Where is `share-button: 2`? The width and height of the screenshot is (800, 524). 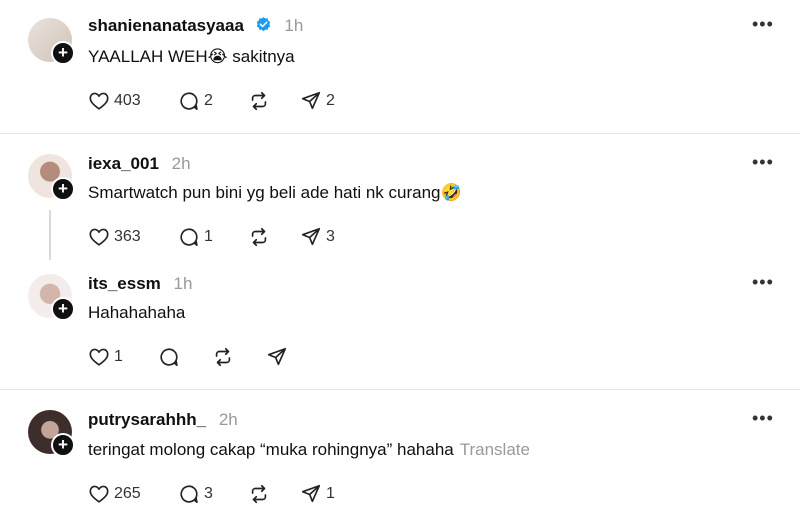
share-button: 2 is located at coordinates (317, 101).